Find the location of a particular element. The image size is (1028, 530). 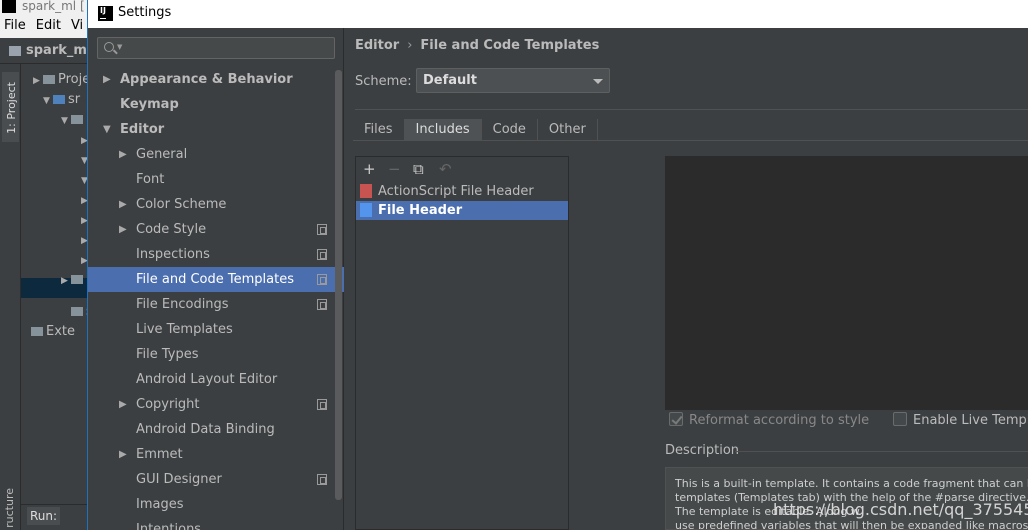

nav-item-code-style: ▶ Code Style is located at coordinates (216, 229).